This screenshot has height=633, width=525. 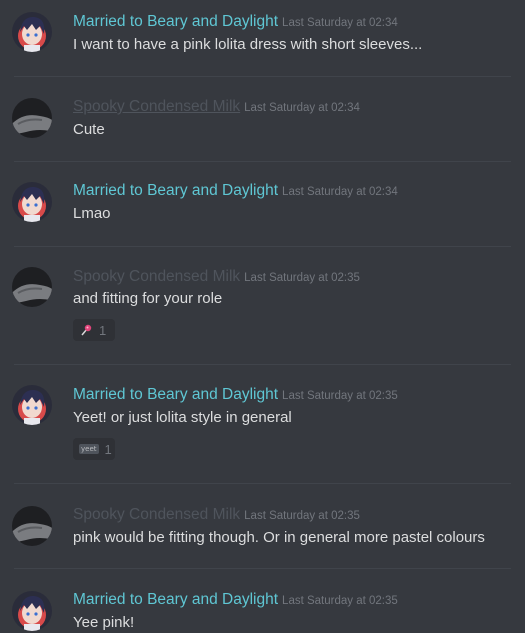 I want to click on reaction-pill: yeet 1, so click(x=94, y=449).